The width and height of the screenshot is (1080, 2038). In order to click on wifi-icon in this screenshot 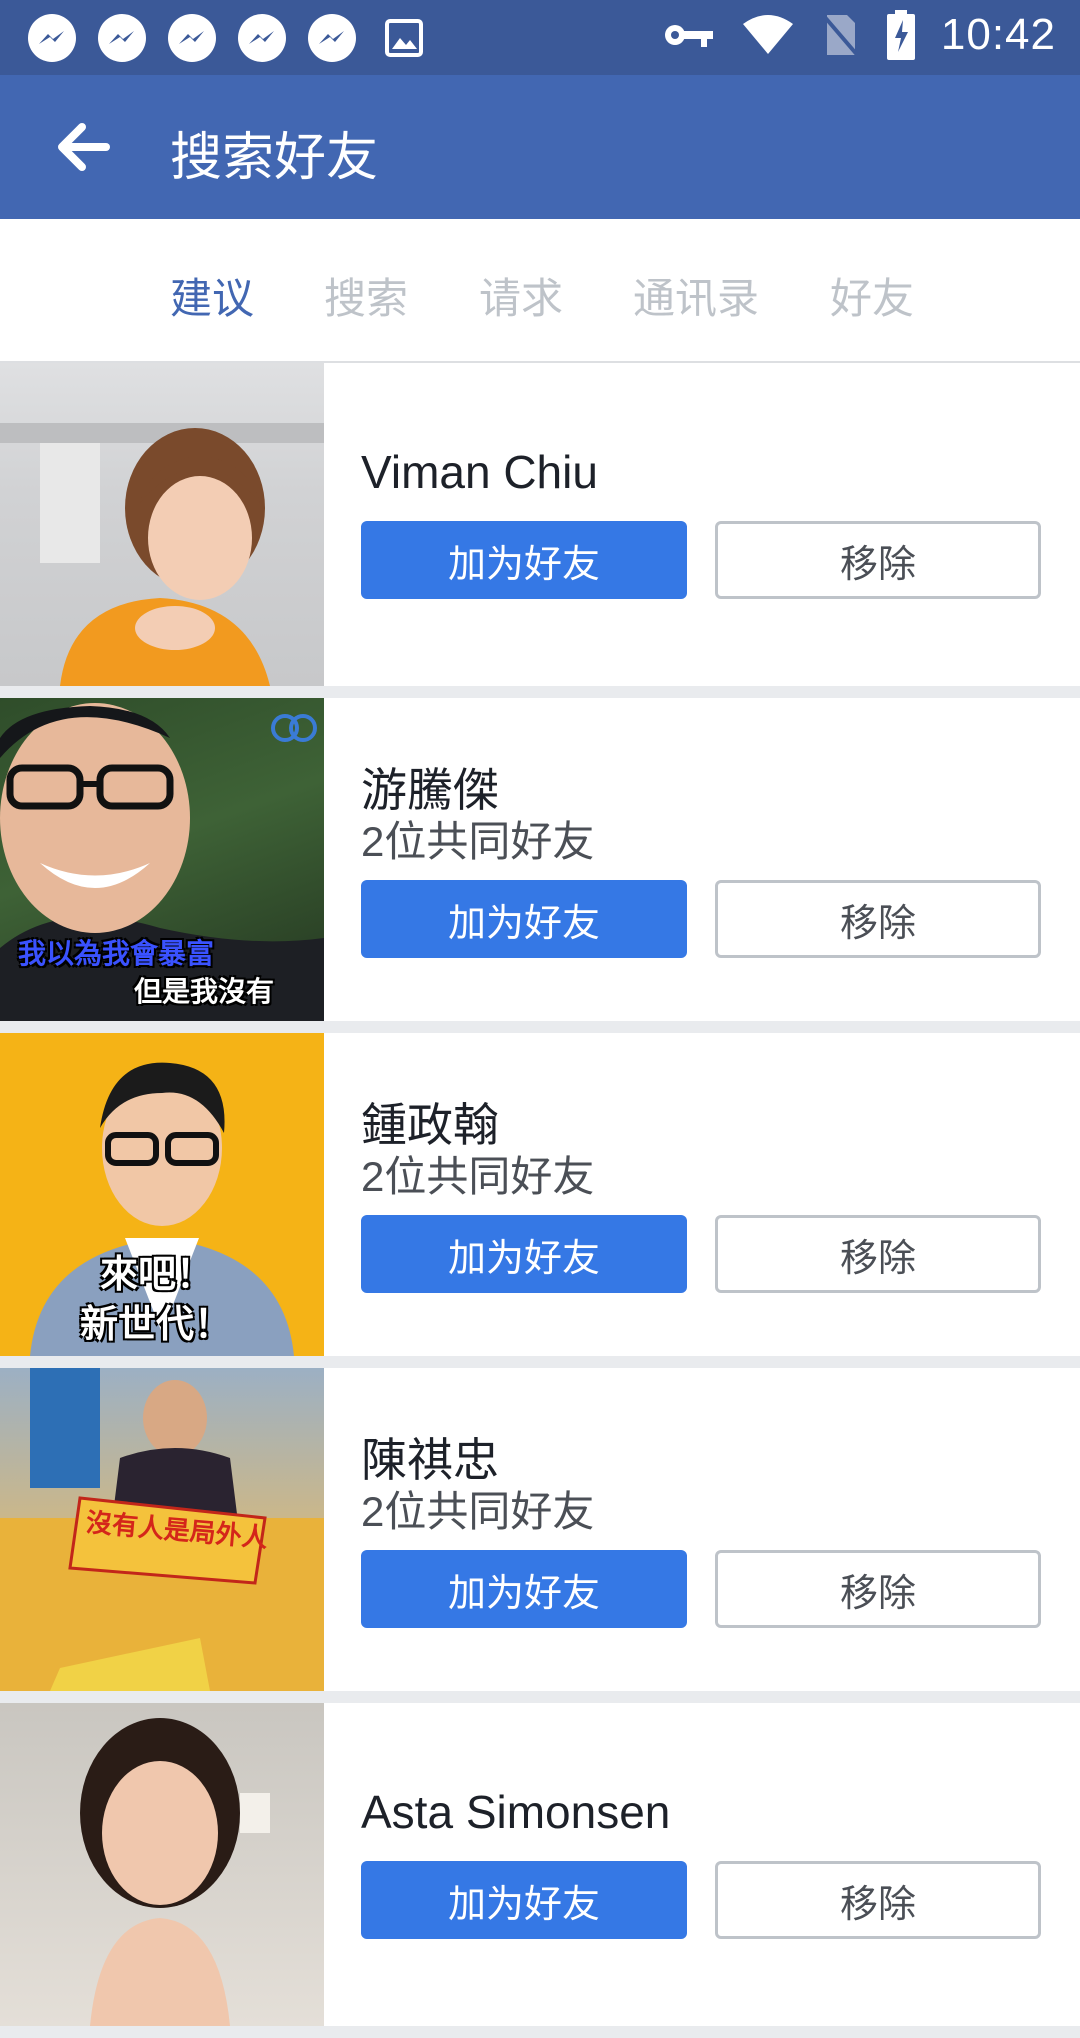, I will do `click(767, 34)`.